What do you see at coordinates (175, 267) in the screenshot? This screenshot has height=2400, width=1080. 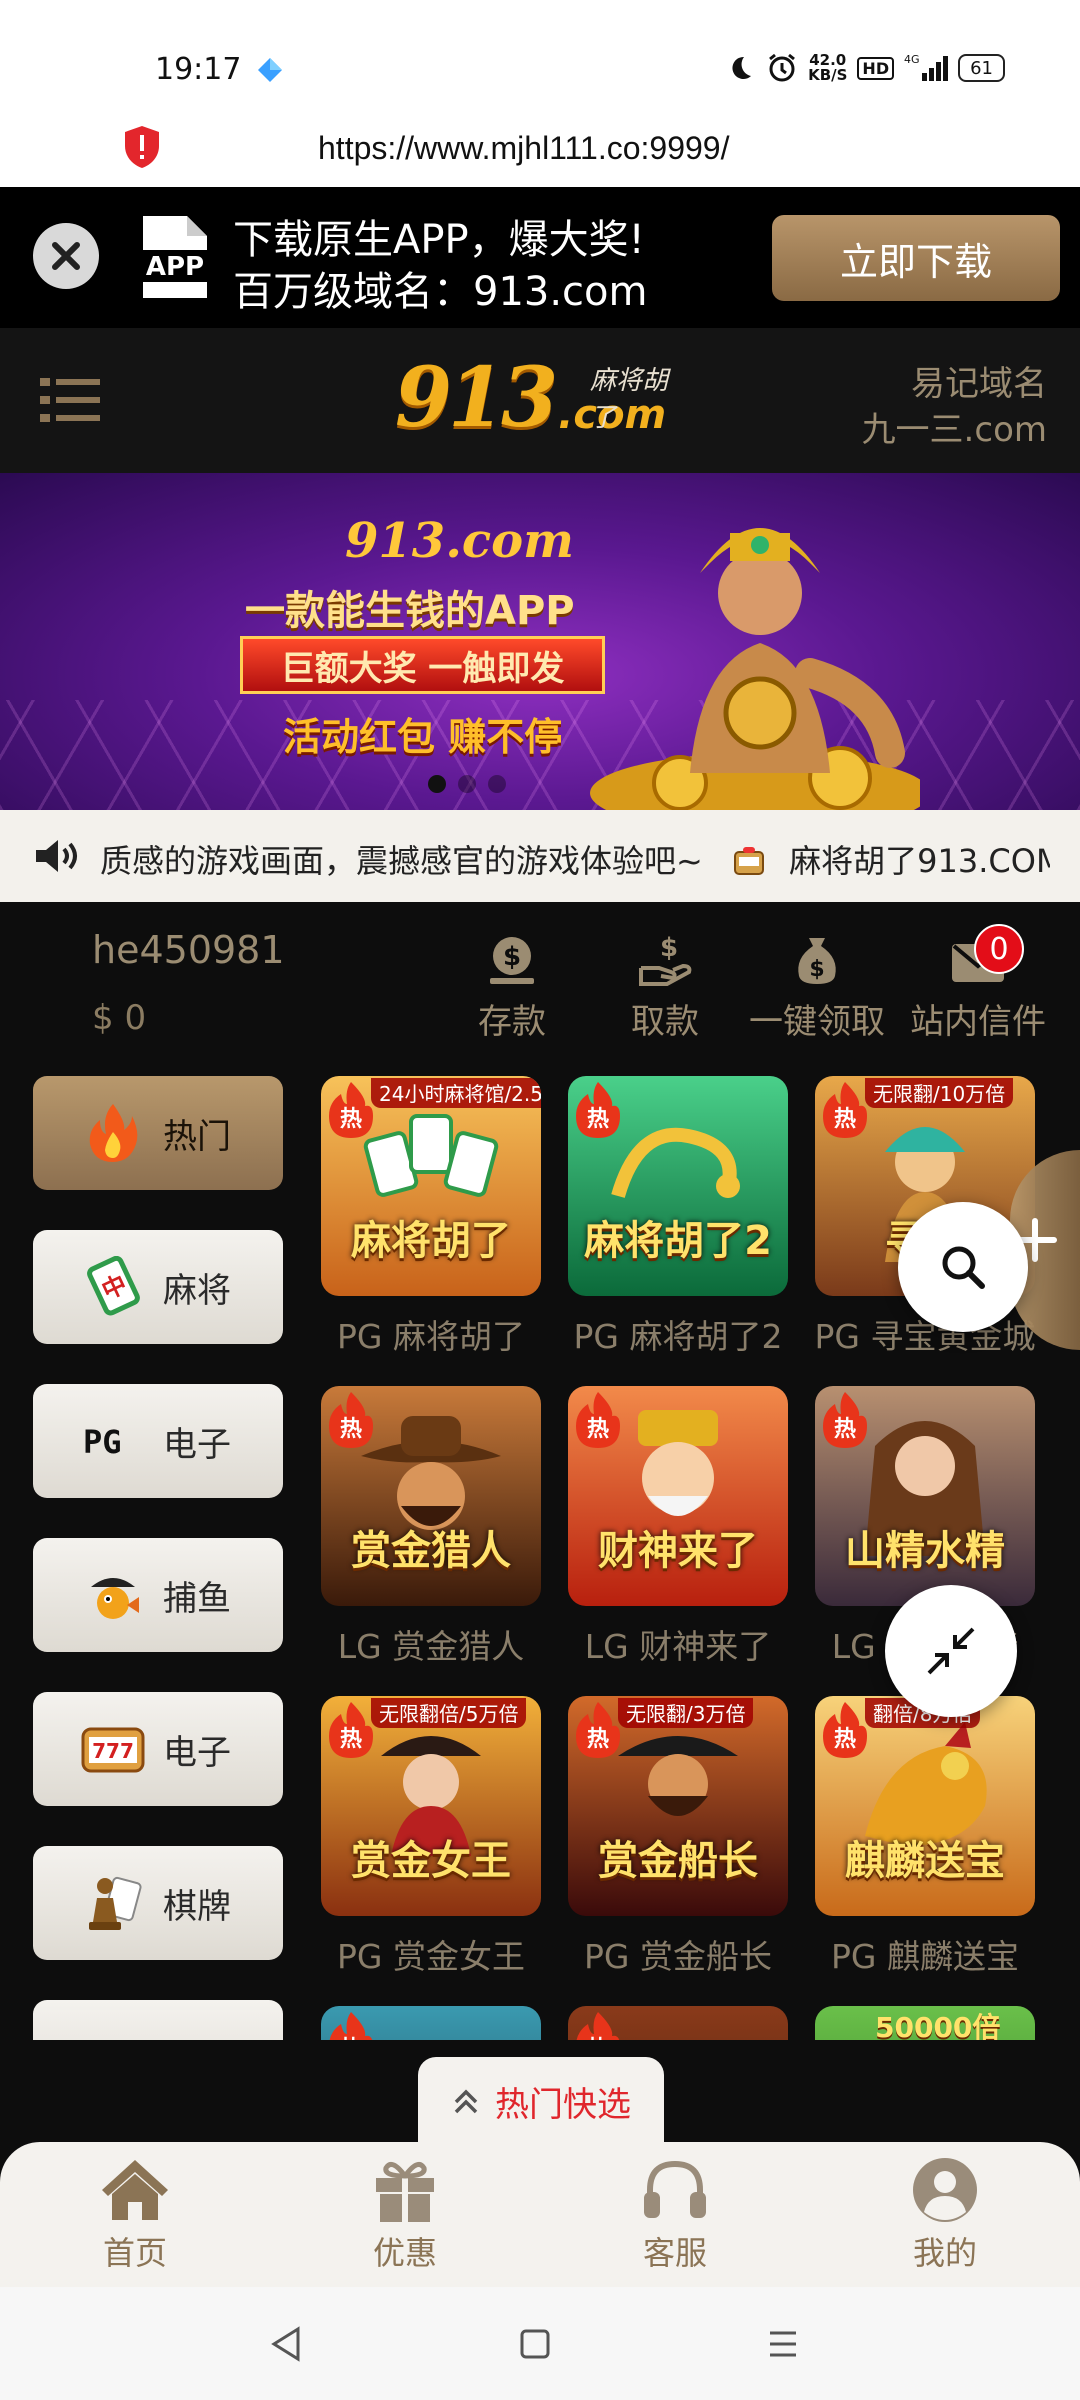 I see `svg-text: APP` at bounding box center [175, 267].